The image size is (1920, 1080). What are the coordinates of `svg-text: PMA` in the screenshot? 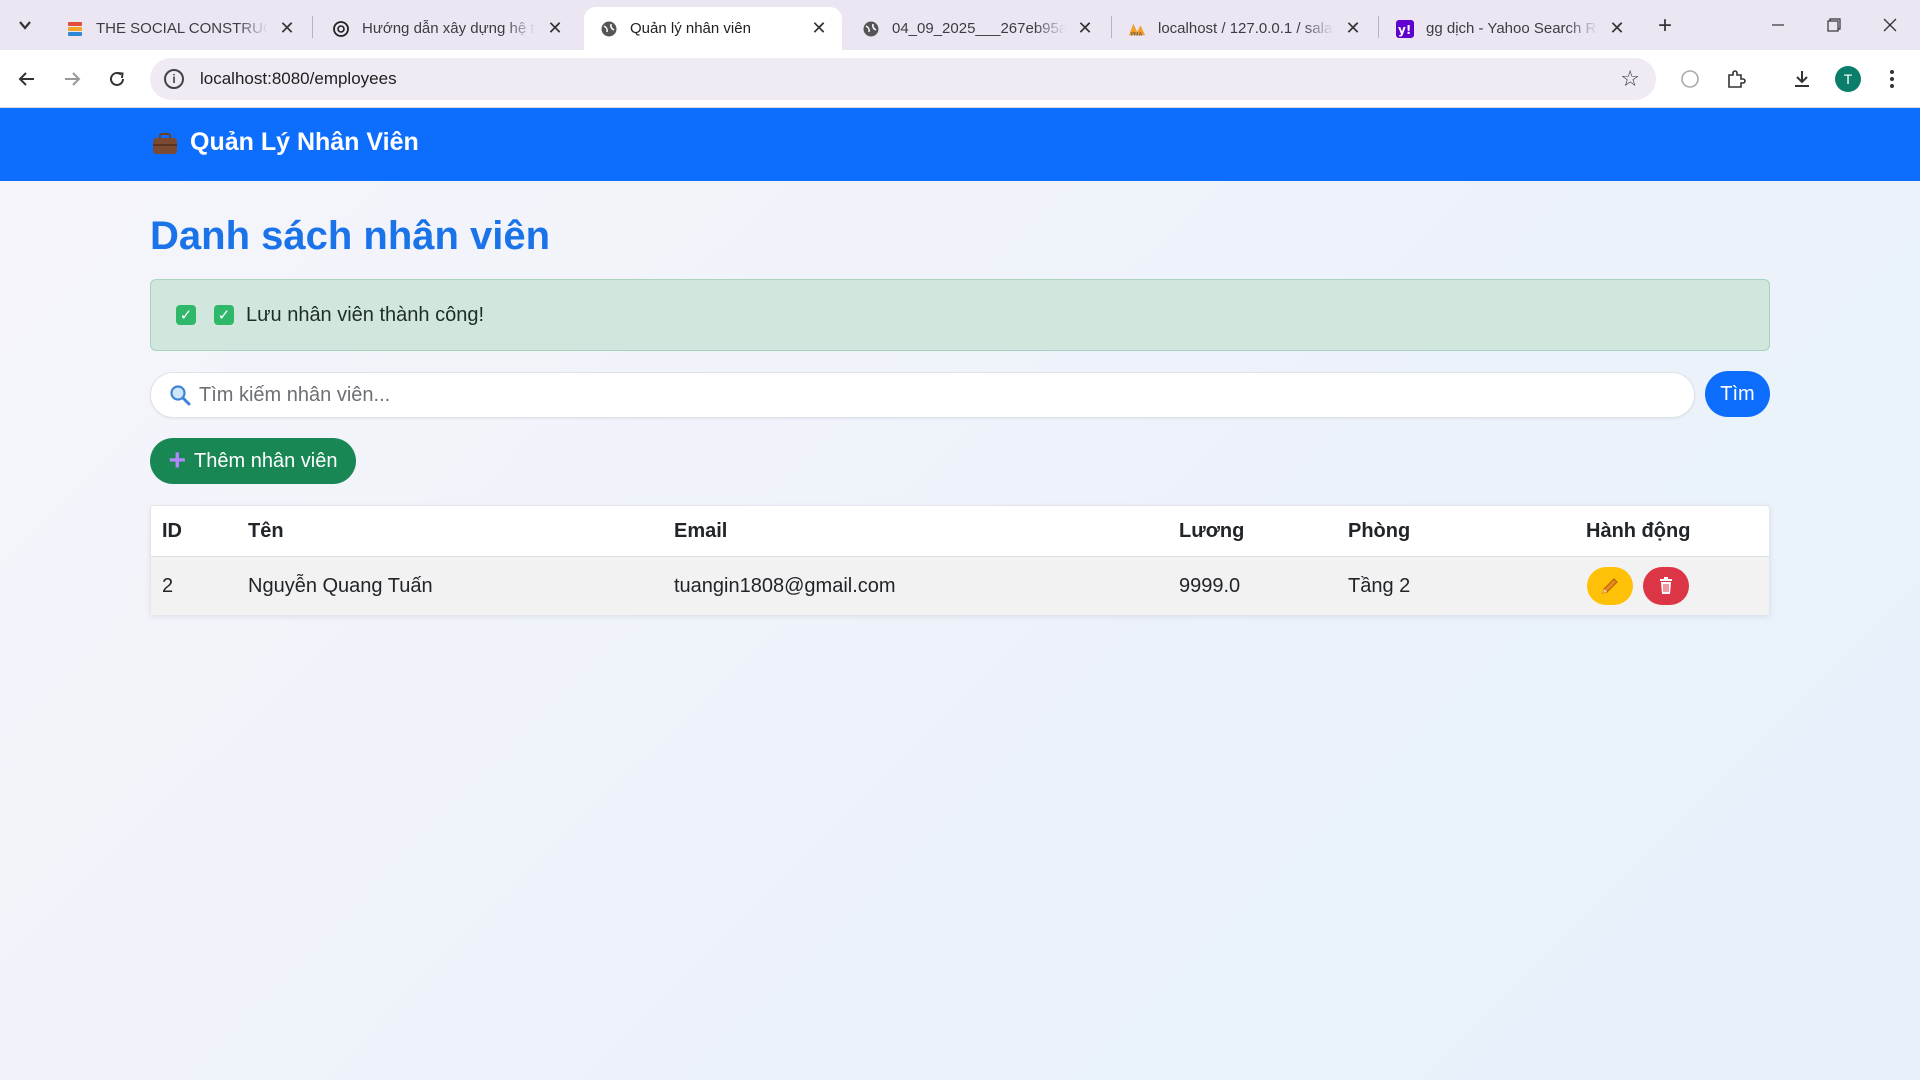 It's located at (1137, 35).